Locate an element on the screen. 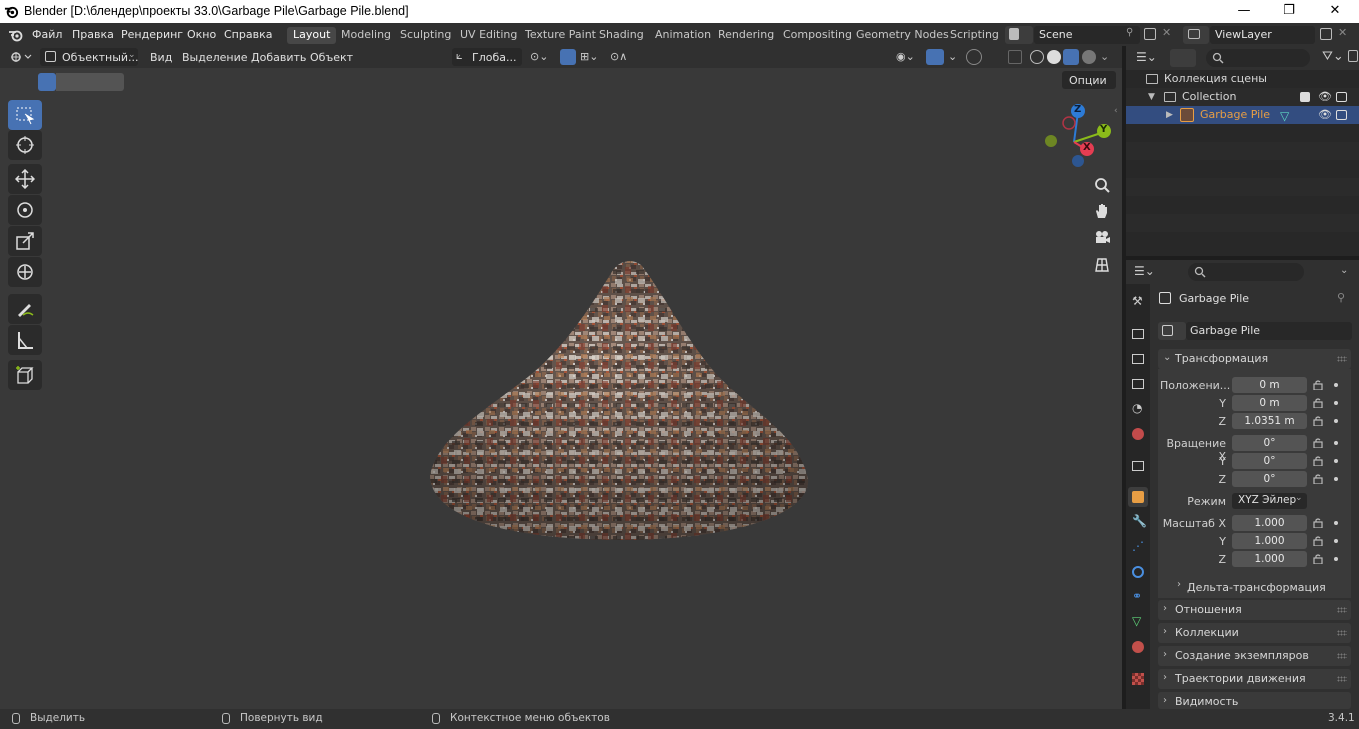 This screenshot has height=729, width=1359. location-y-field: 0 m is located at coordinates (1269, 403).